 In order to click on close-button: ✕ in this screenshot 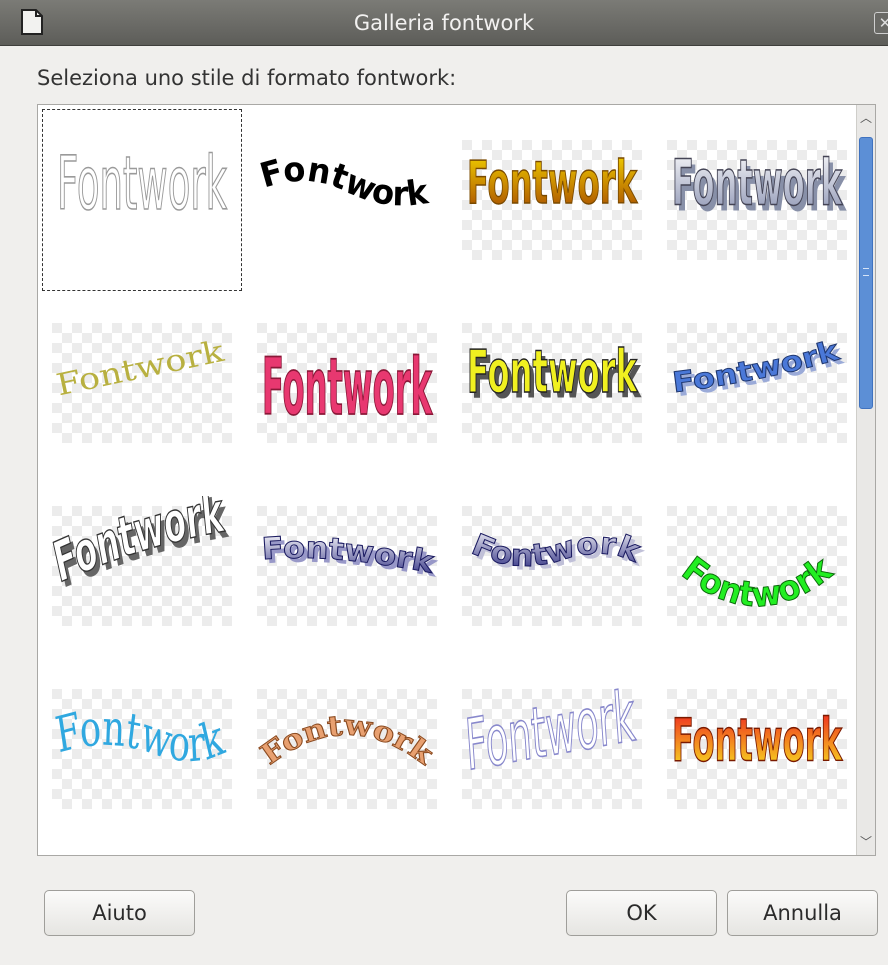, I will do `click(881, 23)`.